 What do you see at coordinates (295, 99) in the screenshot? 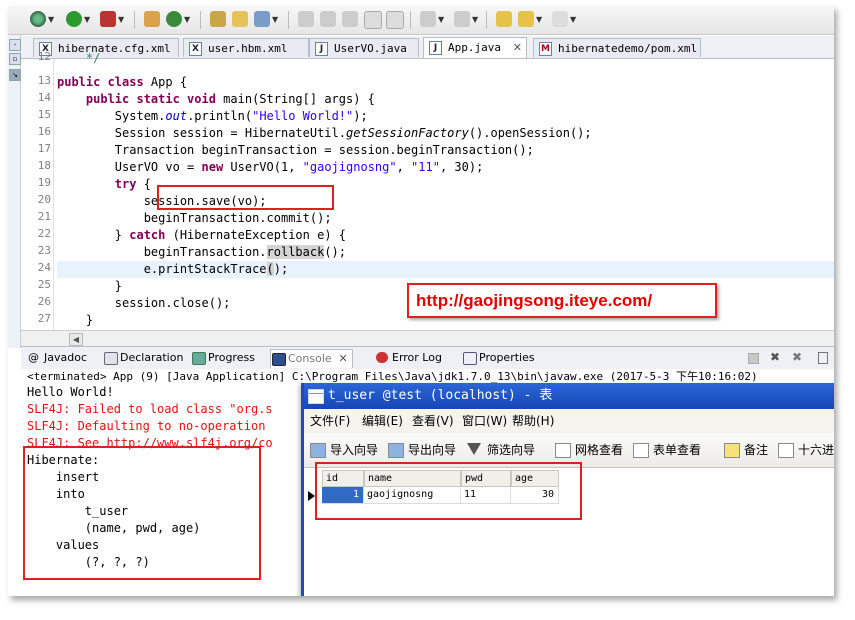
I see `code-text: main(String[] args) {` at bounding box center [295, 99].